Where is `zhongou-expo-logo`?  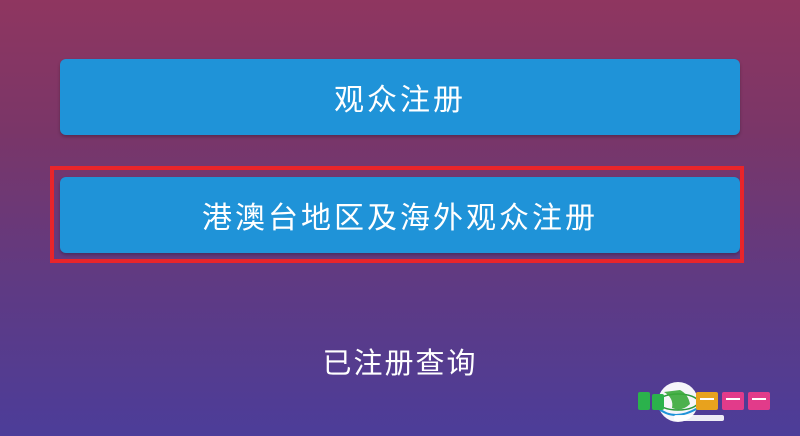
zhongou-expo-logo is located at coordinates (704, 402).